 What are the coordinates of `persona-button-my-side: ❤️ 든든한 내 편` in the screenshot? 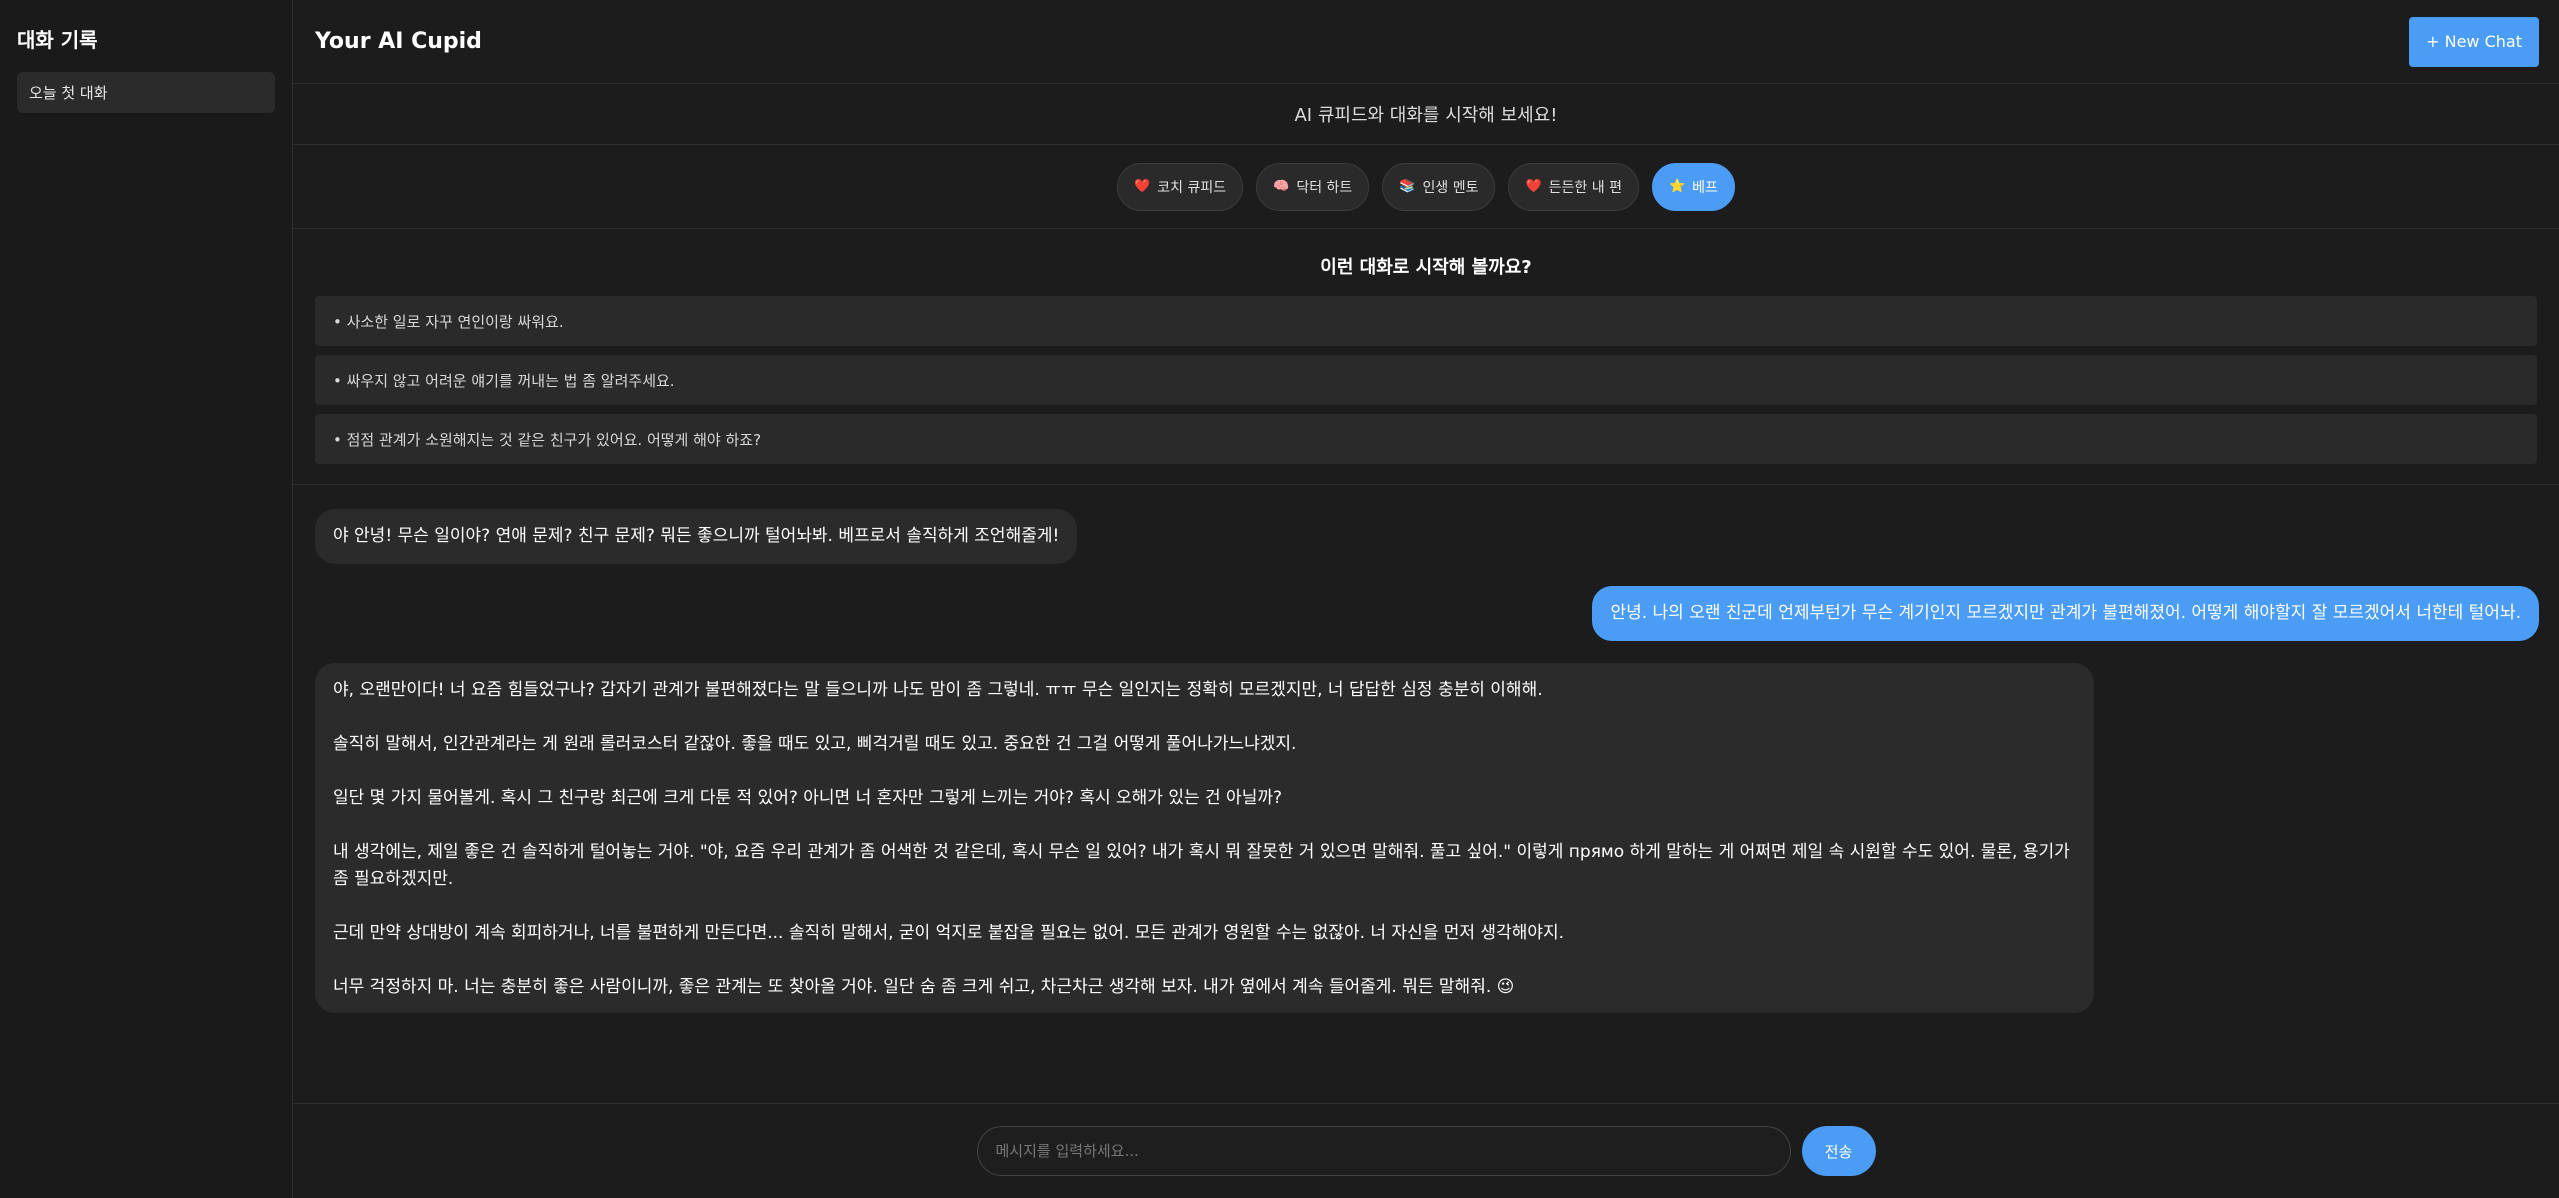 It's located at (1573, 186).